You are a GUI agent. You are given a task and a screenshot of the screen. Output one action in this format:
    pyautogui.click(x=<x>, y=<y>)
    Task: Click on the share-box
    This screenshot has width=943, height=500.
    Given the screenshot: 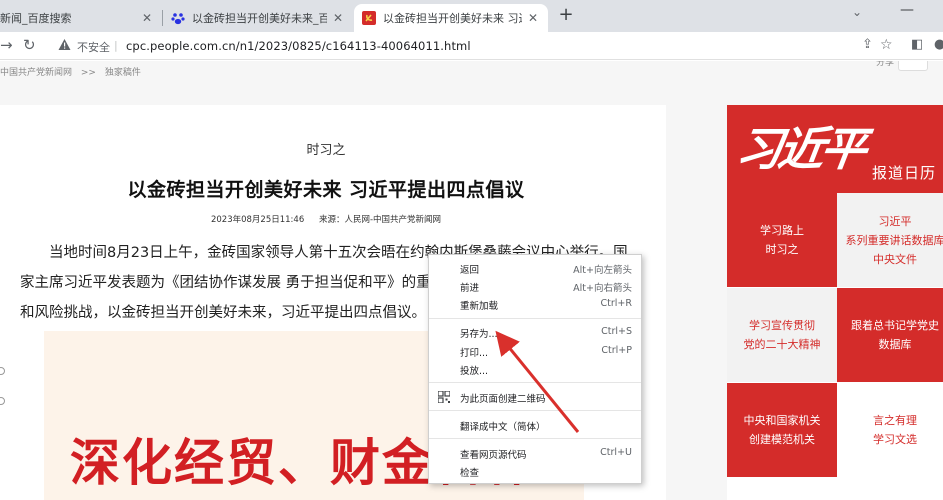 What is the action you would take?
    pyautogui.click(x=913, y=66)
    